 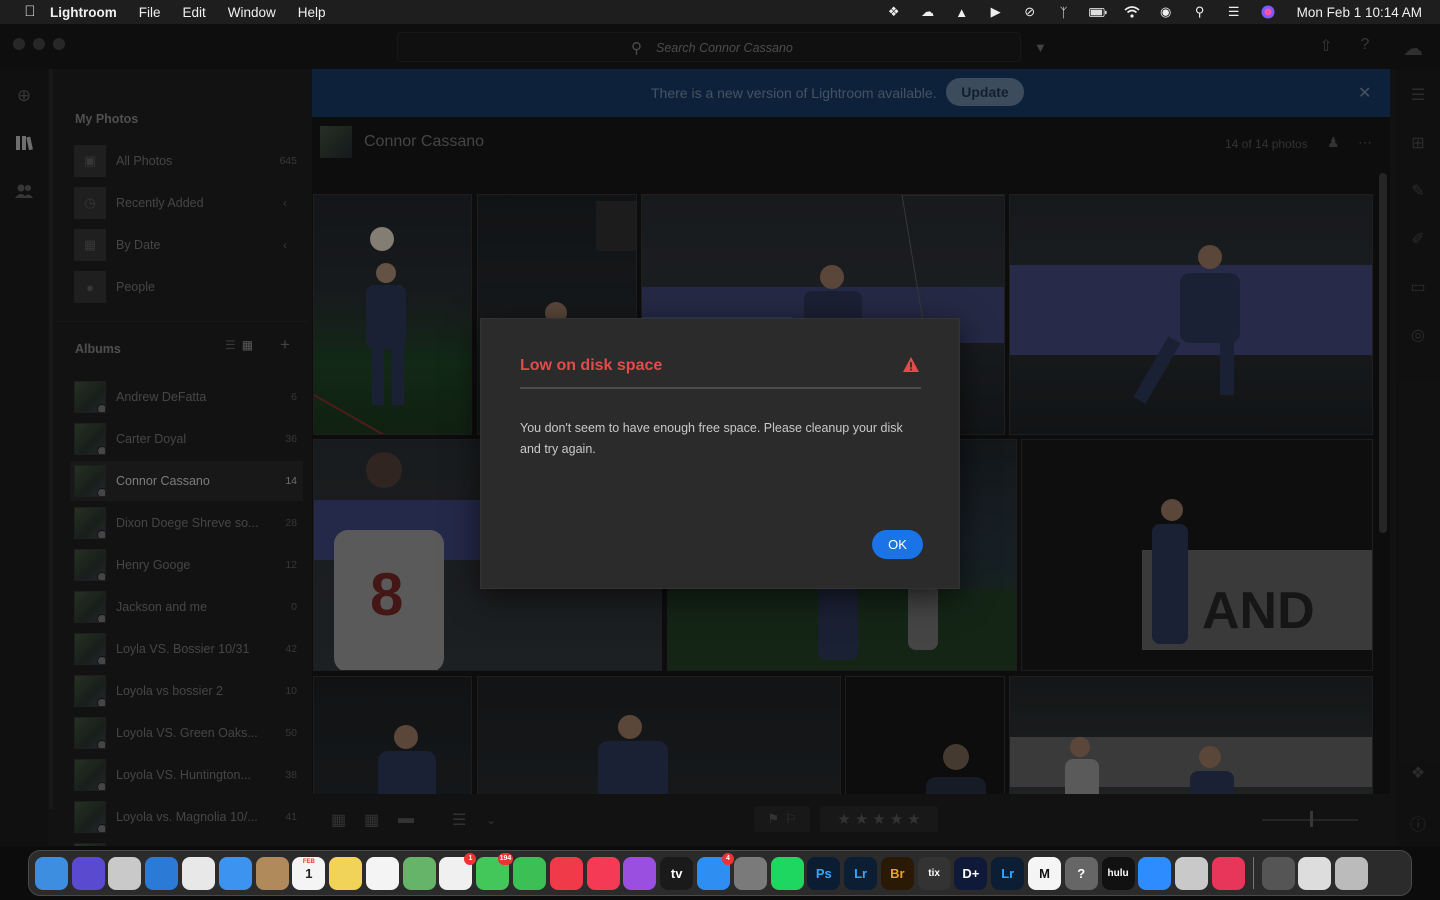 What do you see at coordinates (1234, 11) in the screenshot?
I see `control-center-icon: ☰` at bounding box center [1234, 11].